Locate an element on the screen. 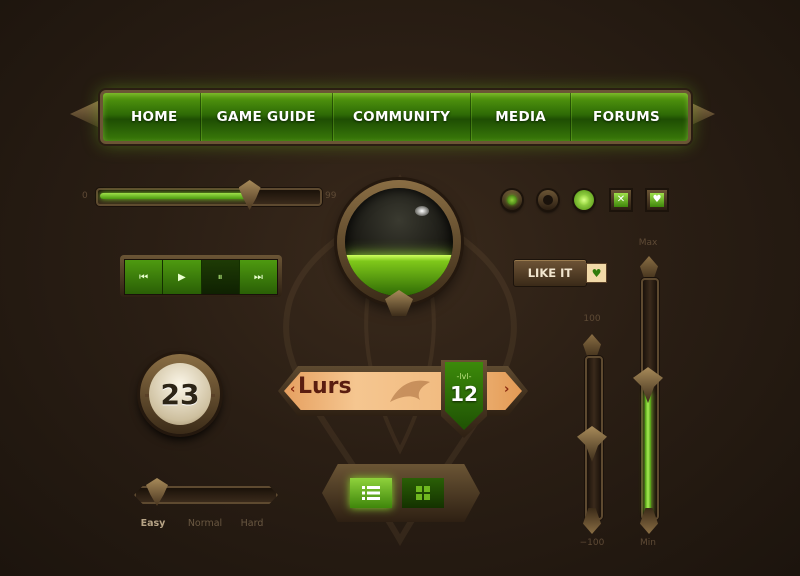 Image resolution: width=800 pixels, height=576 pixels. vslider-right-track is located at coordinates (650, 399).